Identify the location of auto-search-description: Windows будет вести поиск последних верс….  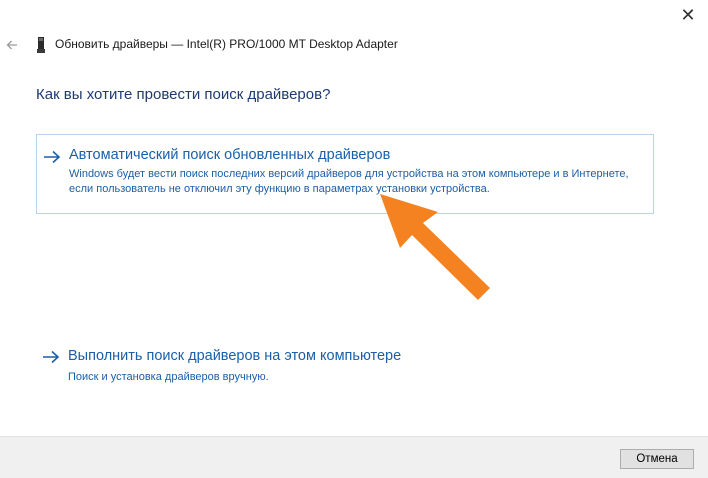
(349, 181).